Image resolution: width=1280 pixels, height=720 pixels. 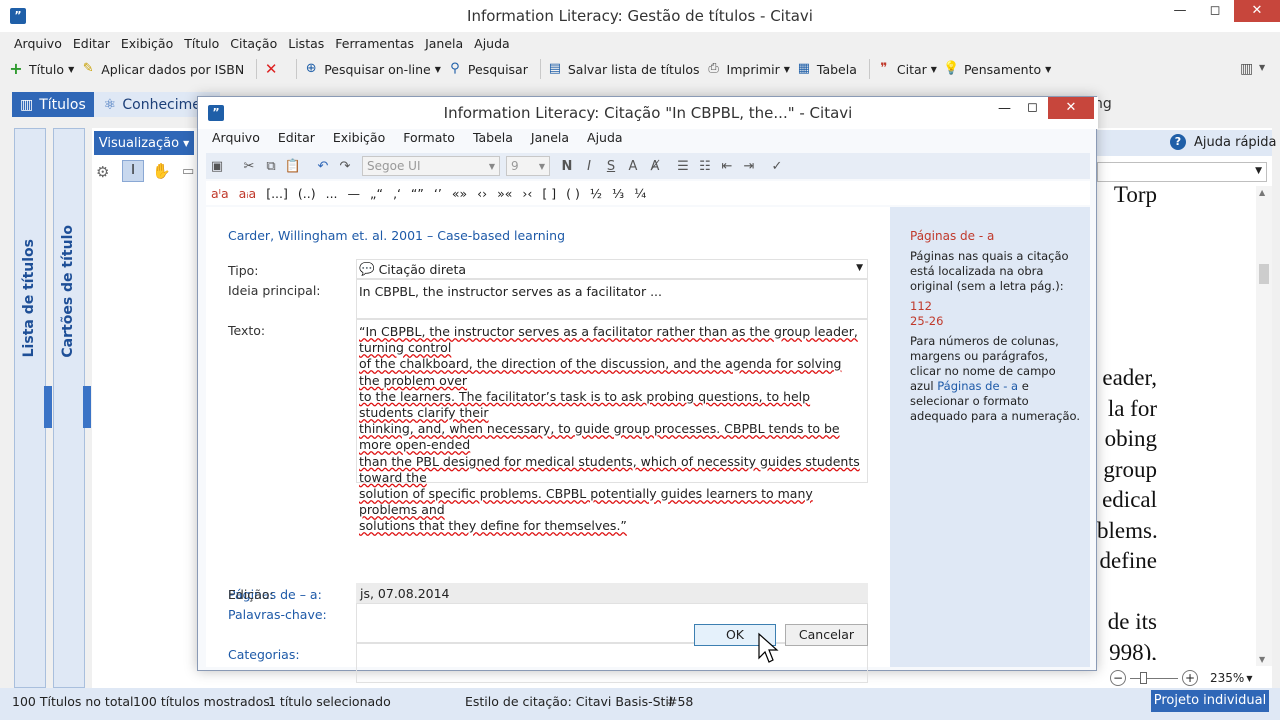 What do you see at coordinates (482, 193) in the screenshot?
I see `single-guillemets-button: ‹›` at bounding box center [482, 193].